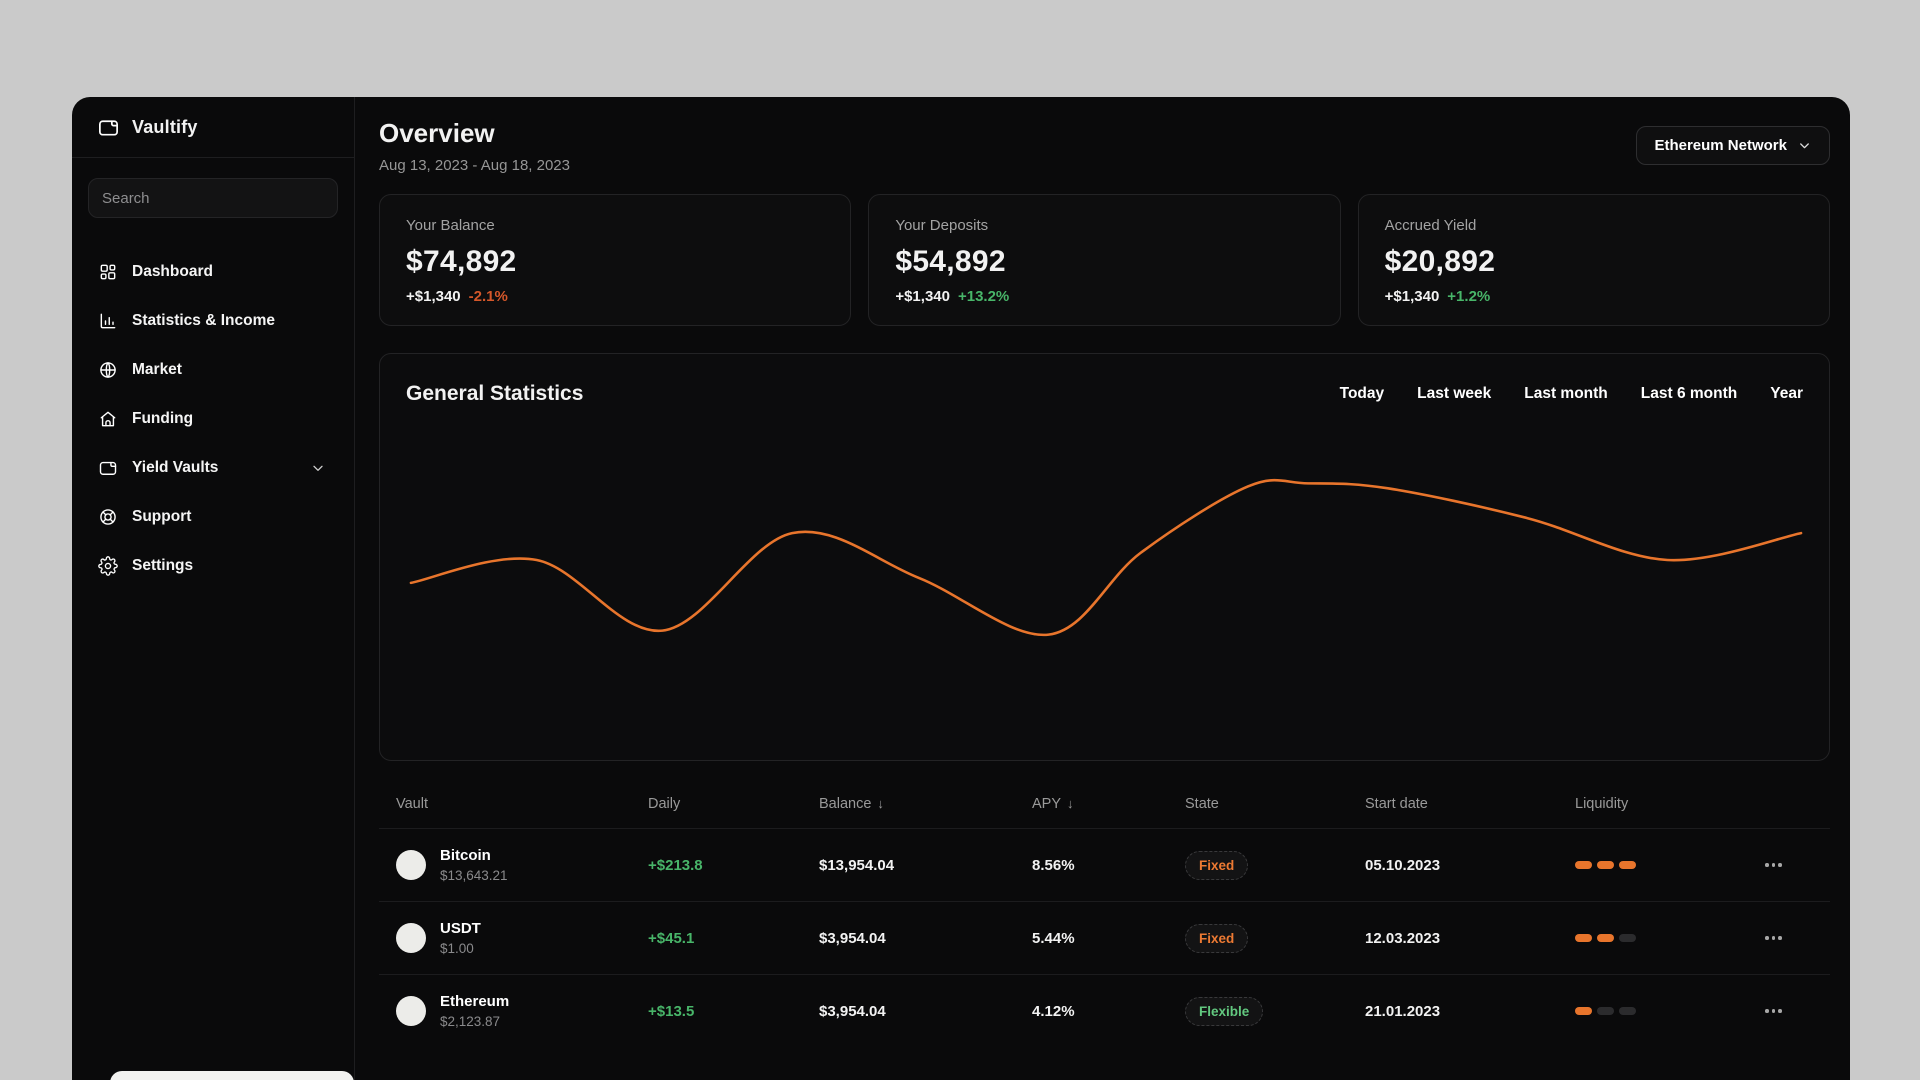 This screenshot has width=1920, height=1080. I want to click on sidebar-item-market: Market, so click(213, 369).